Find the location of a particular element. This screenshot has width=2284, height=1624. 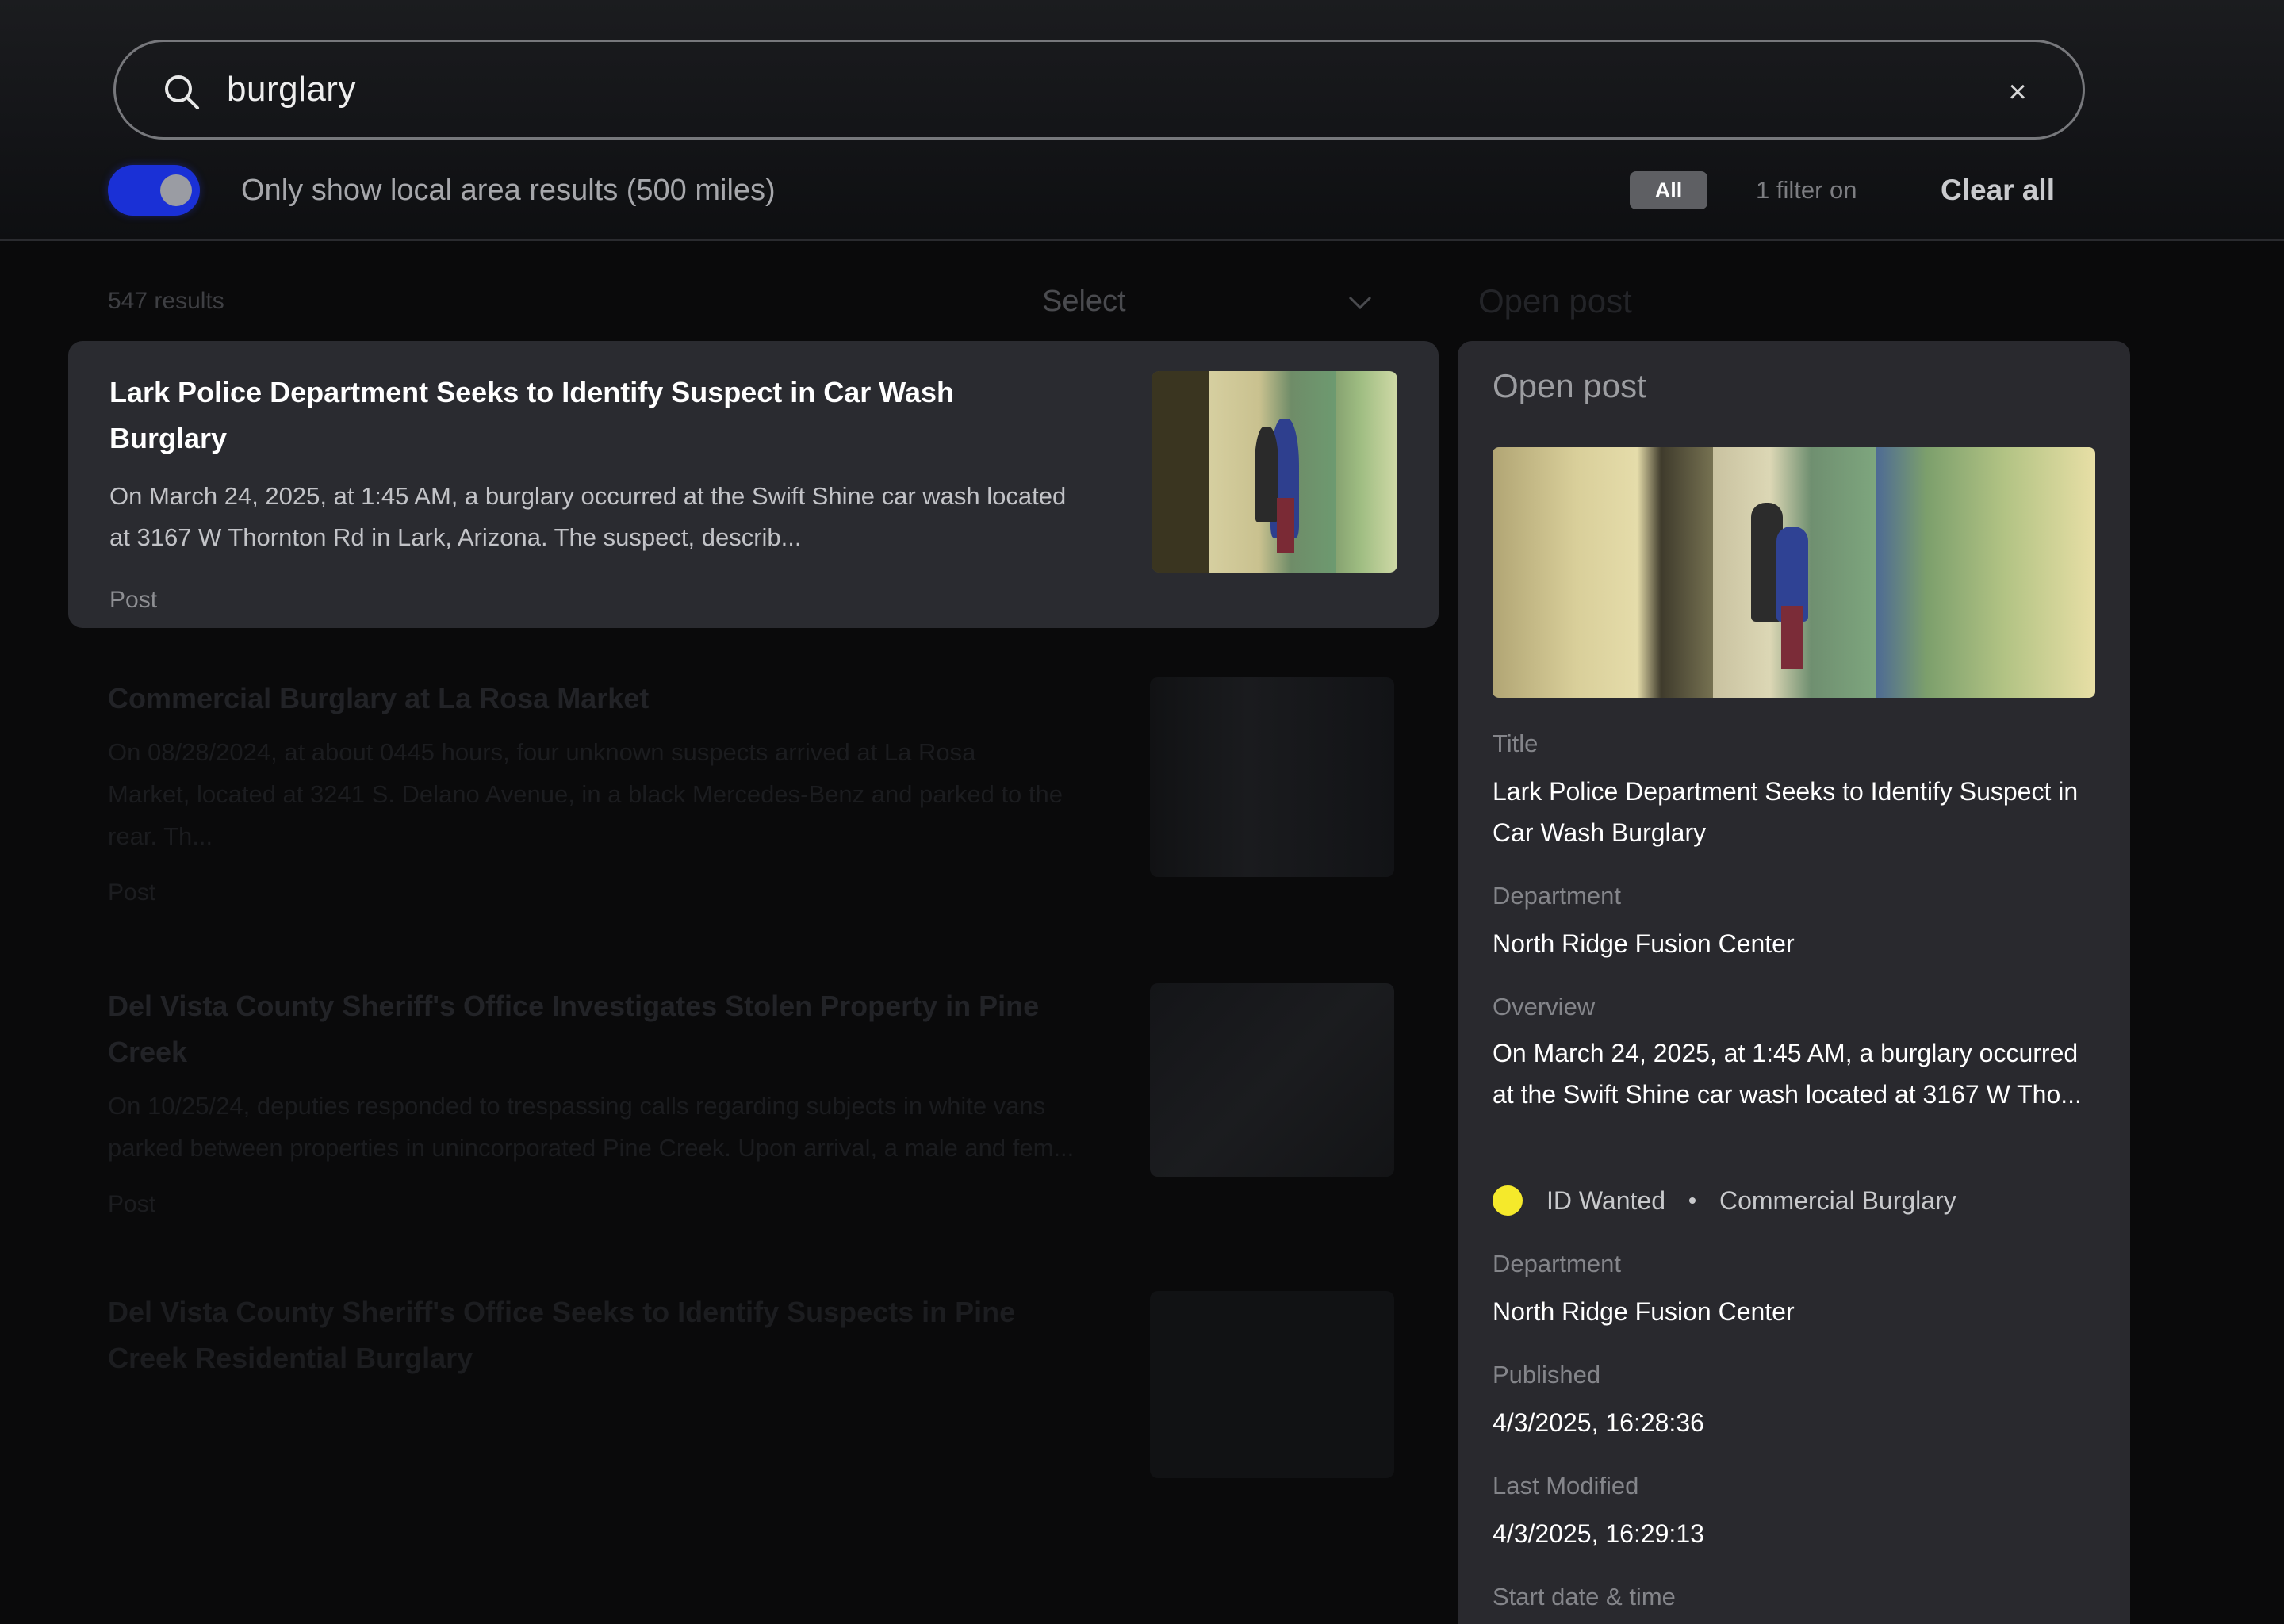

filter-count: 1 filter on is located at coordinates (1806, 190).